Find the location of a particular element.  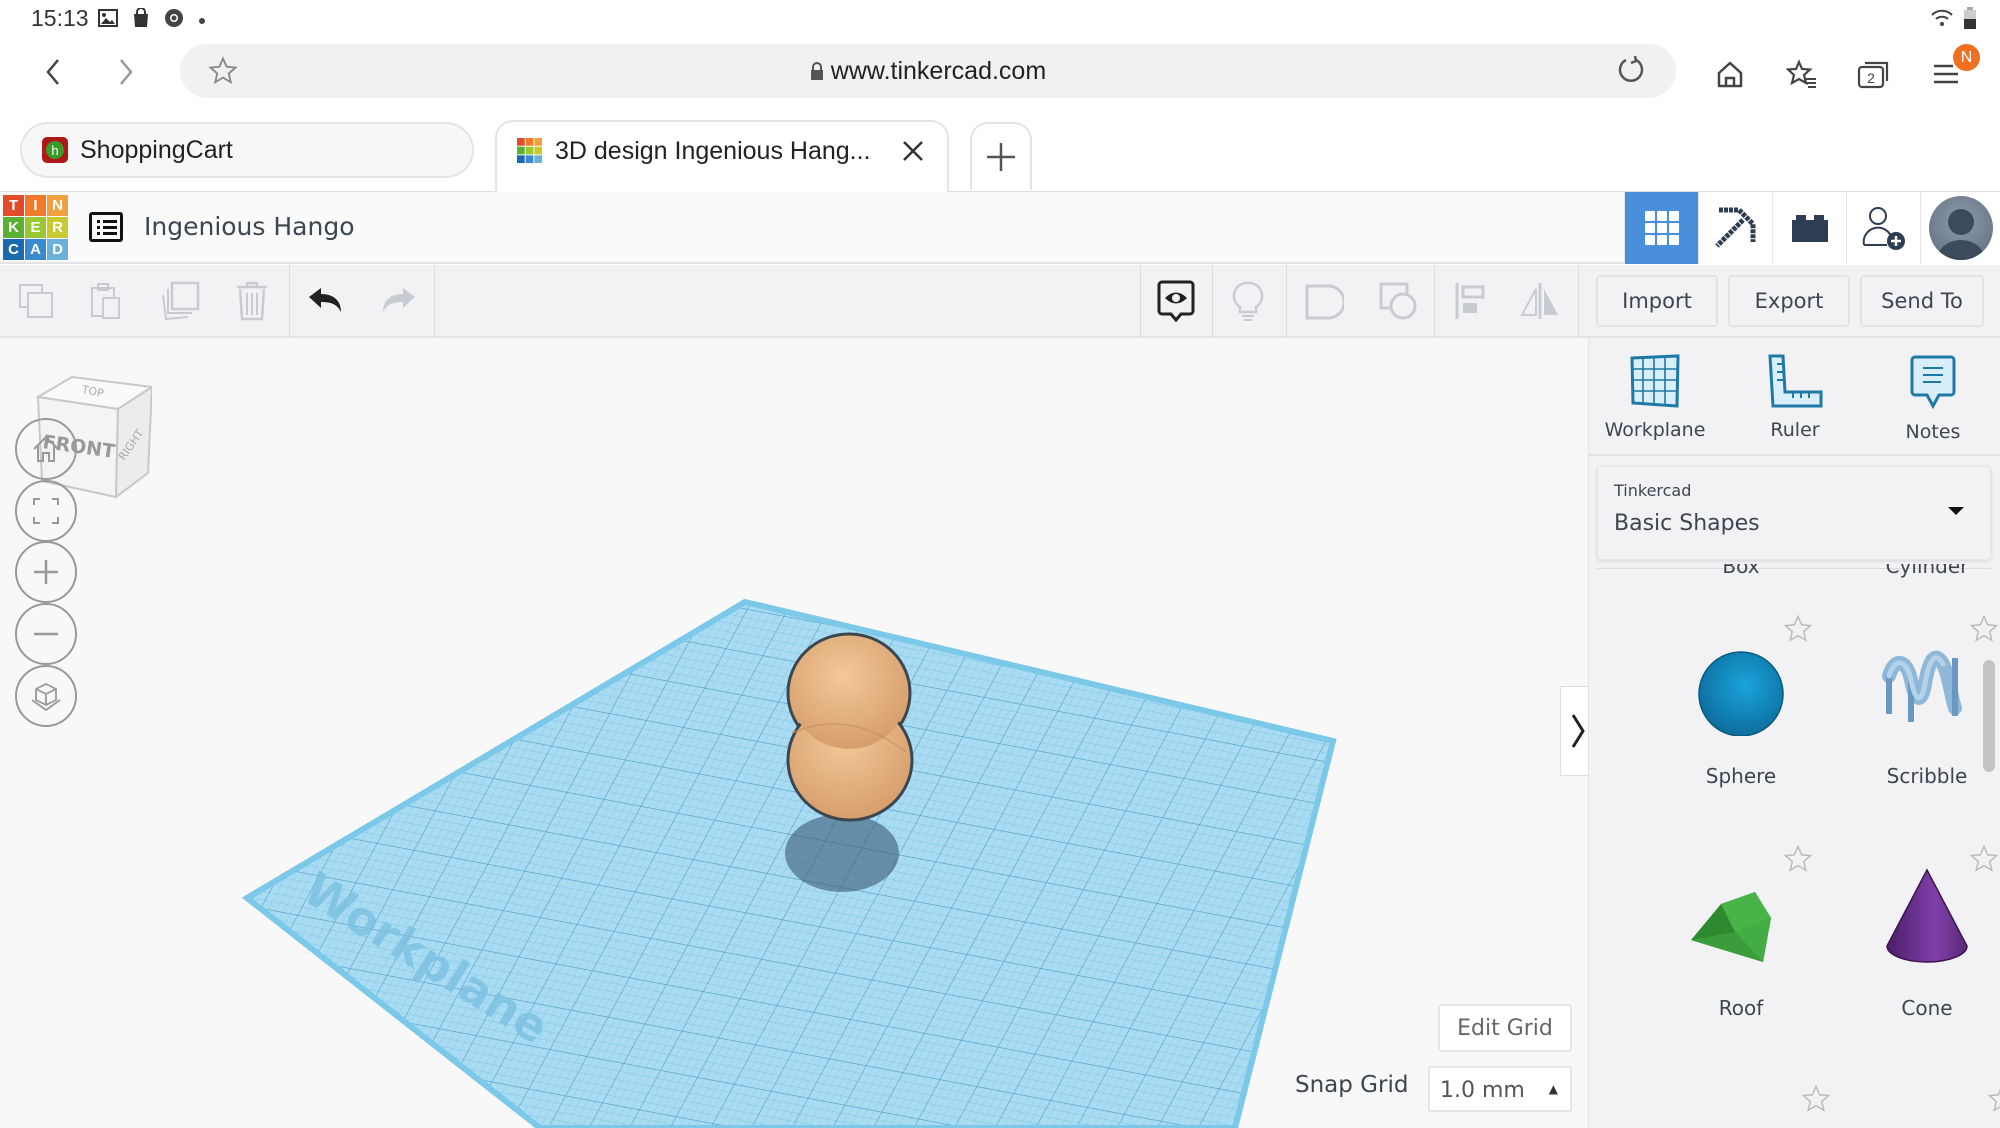

import-button: Import is located at coordinates (1657, 301).